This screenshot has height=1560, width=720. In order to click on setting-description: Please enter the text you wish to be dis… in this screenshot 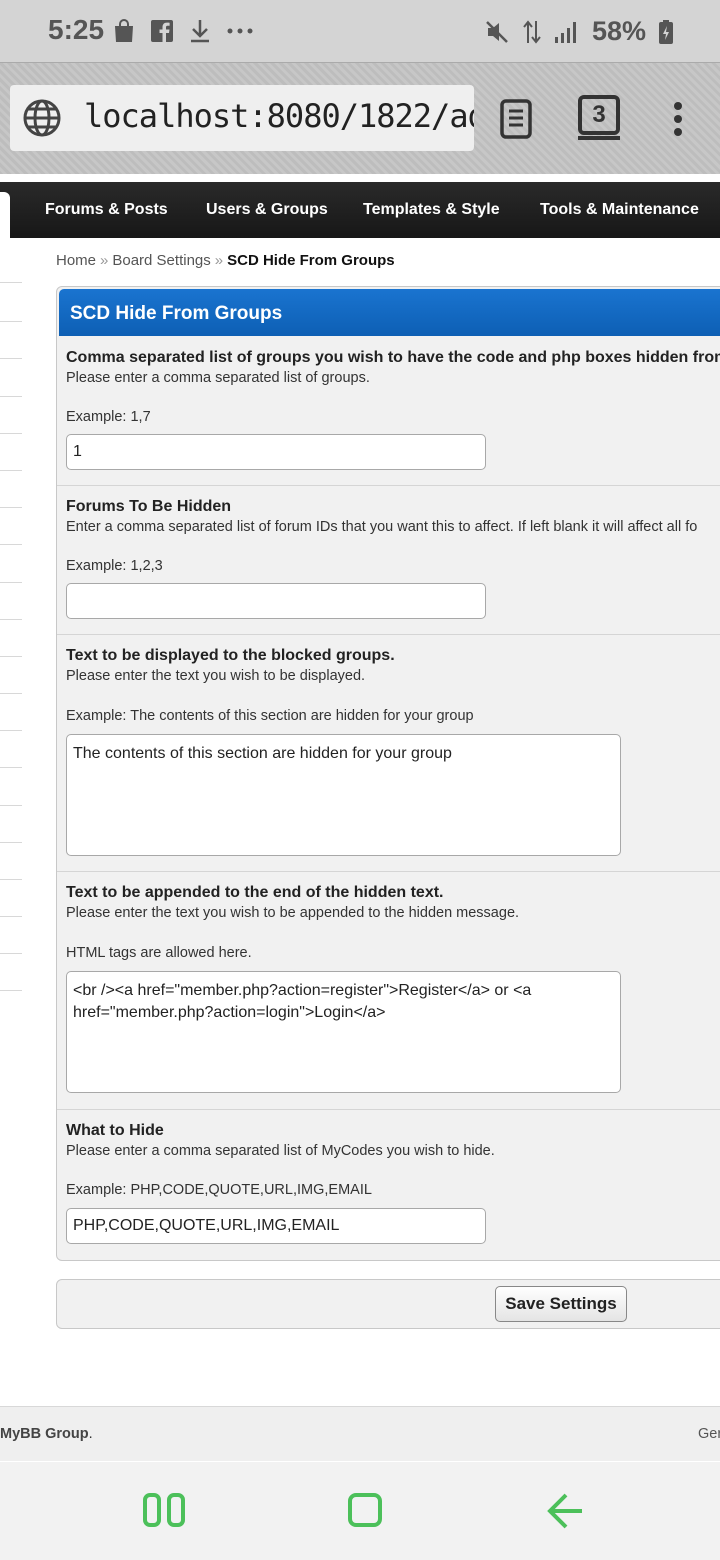, I will do `click(216, 676)`.